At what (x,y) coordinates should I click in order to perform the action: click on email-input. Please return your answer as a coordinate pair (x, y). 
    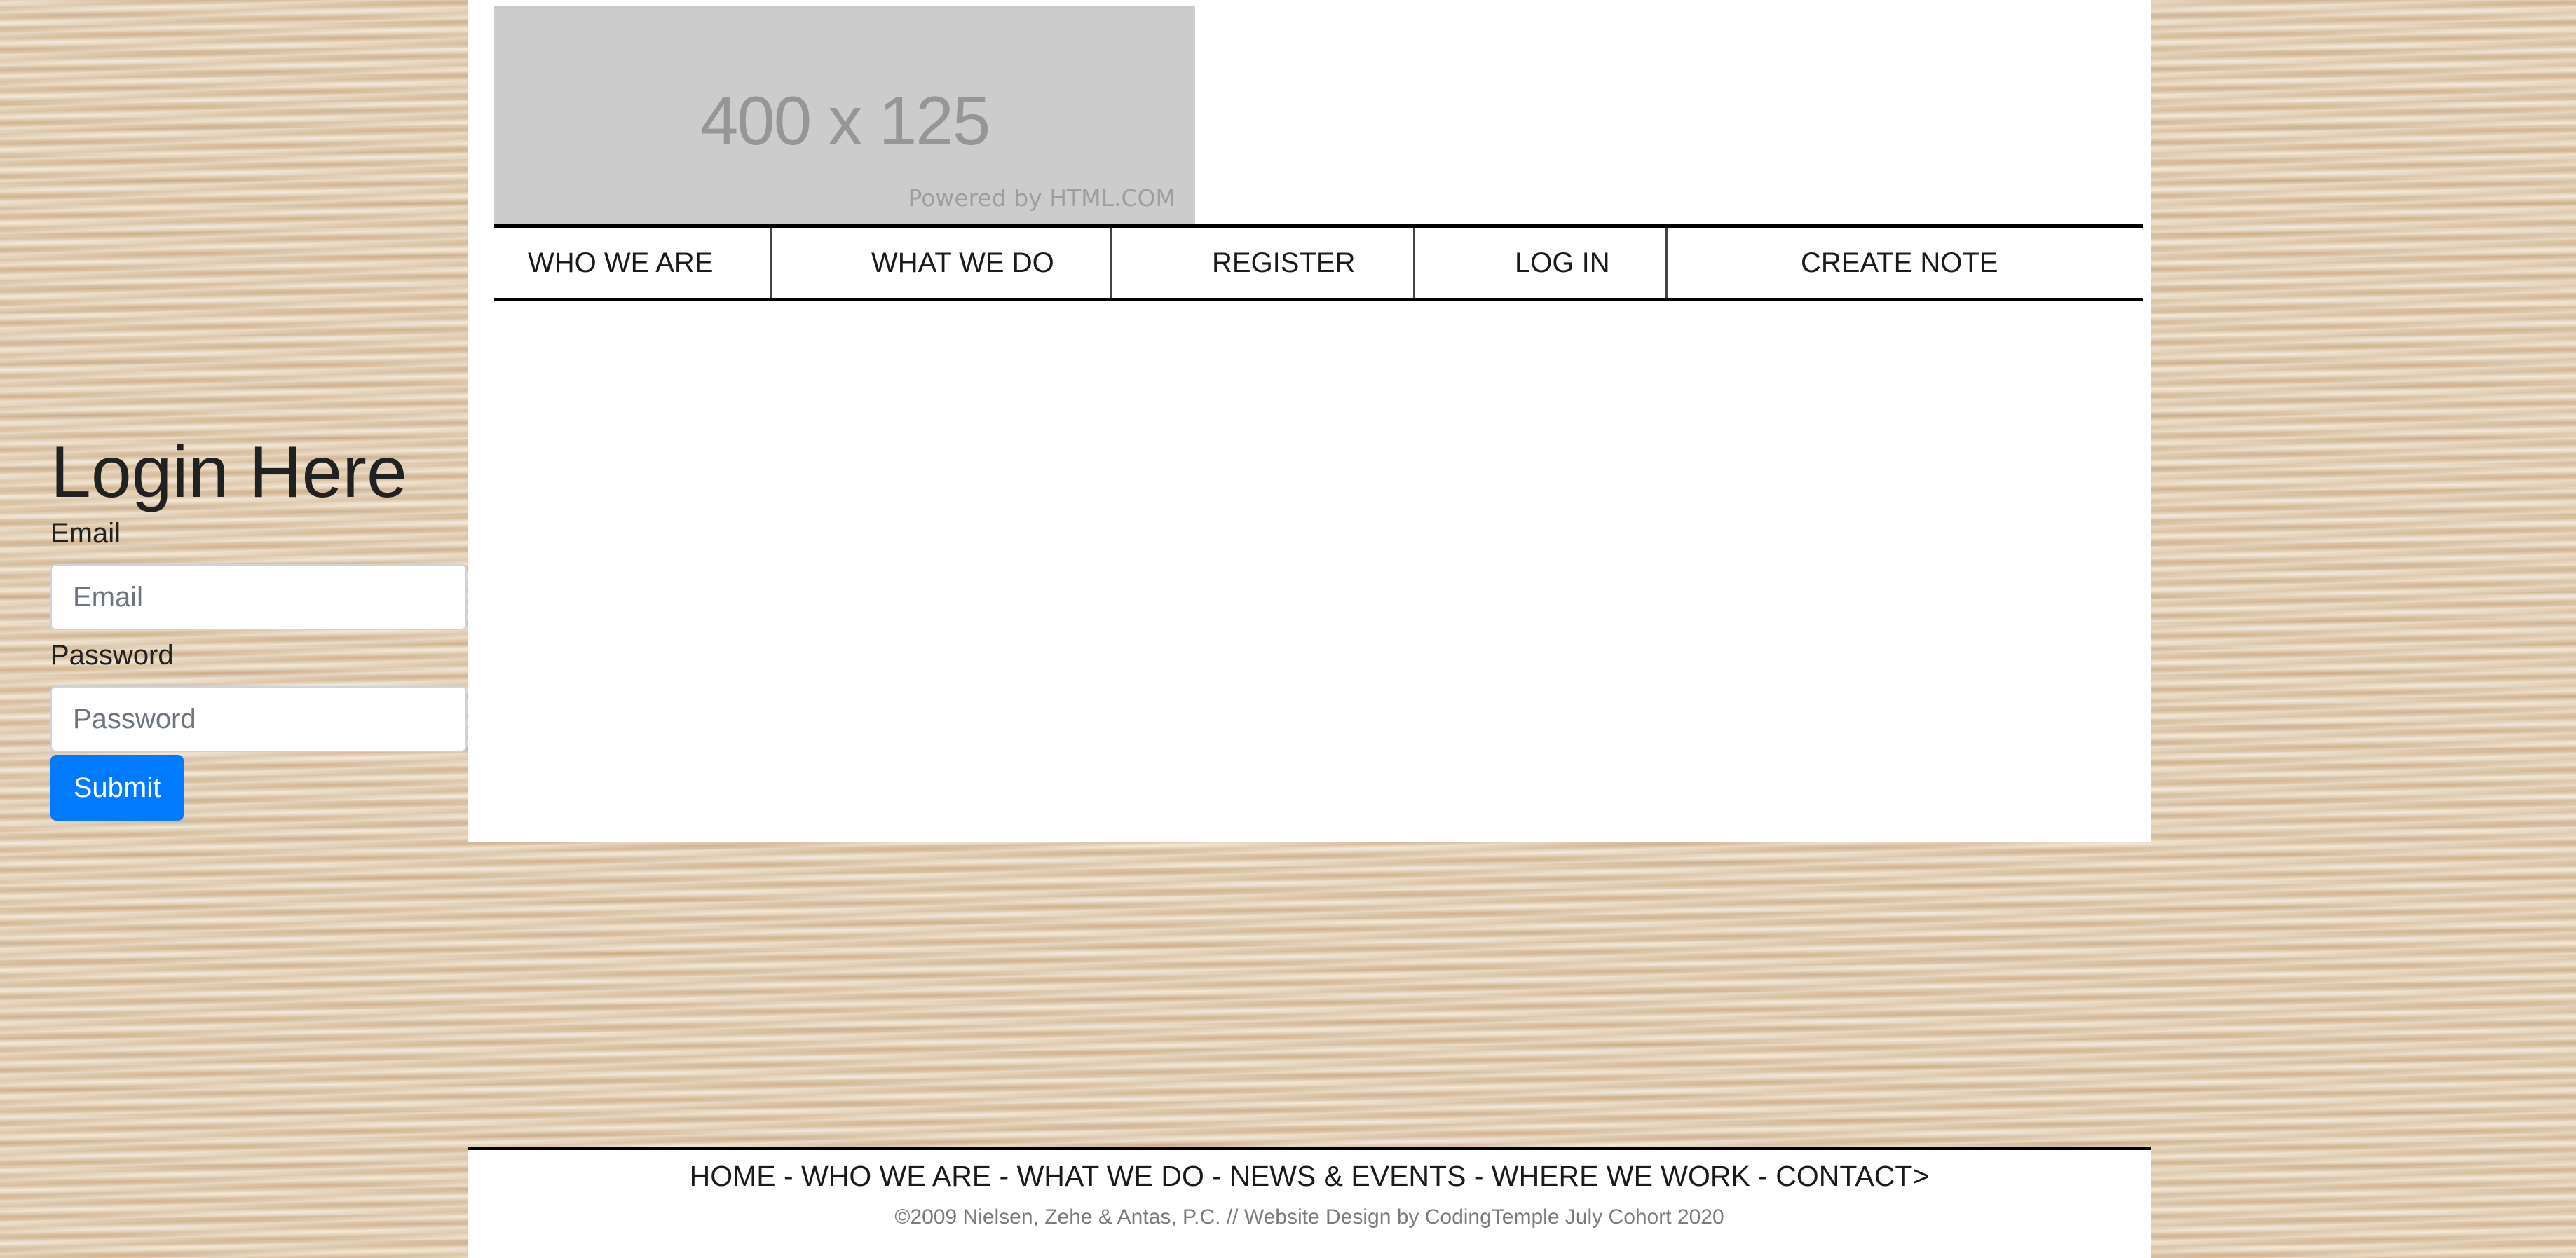
    Looking at the image, I should click on (258, 597).